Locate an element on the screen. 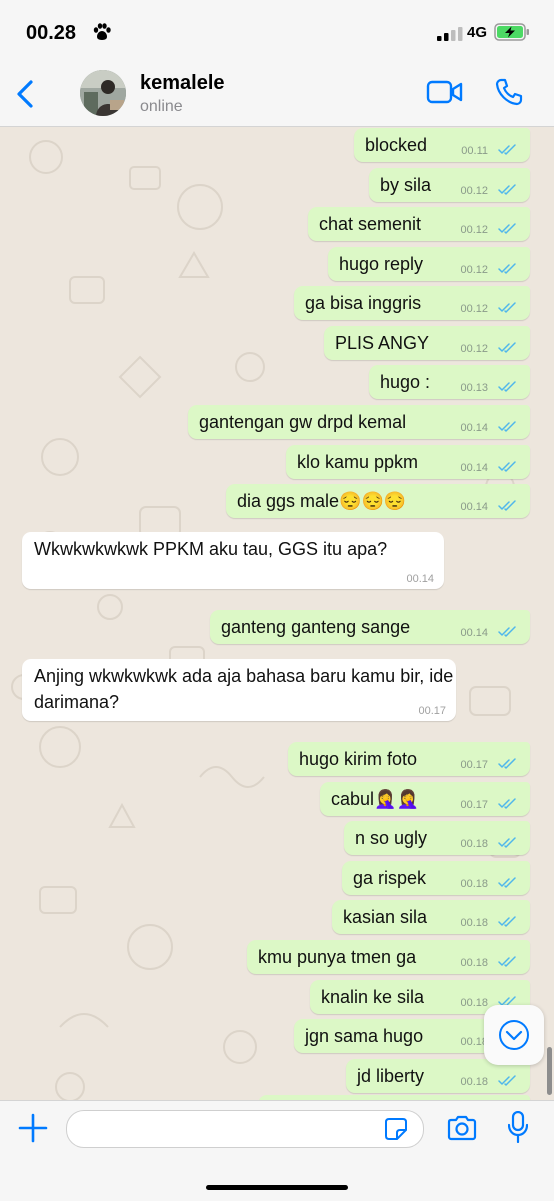 The width and height of the screenshot is (554, 1201). message-text: jgn sama hugo is located at coordinates (364, 1036).